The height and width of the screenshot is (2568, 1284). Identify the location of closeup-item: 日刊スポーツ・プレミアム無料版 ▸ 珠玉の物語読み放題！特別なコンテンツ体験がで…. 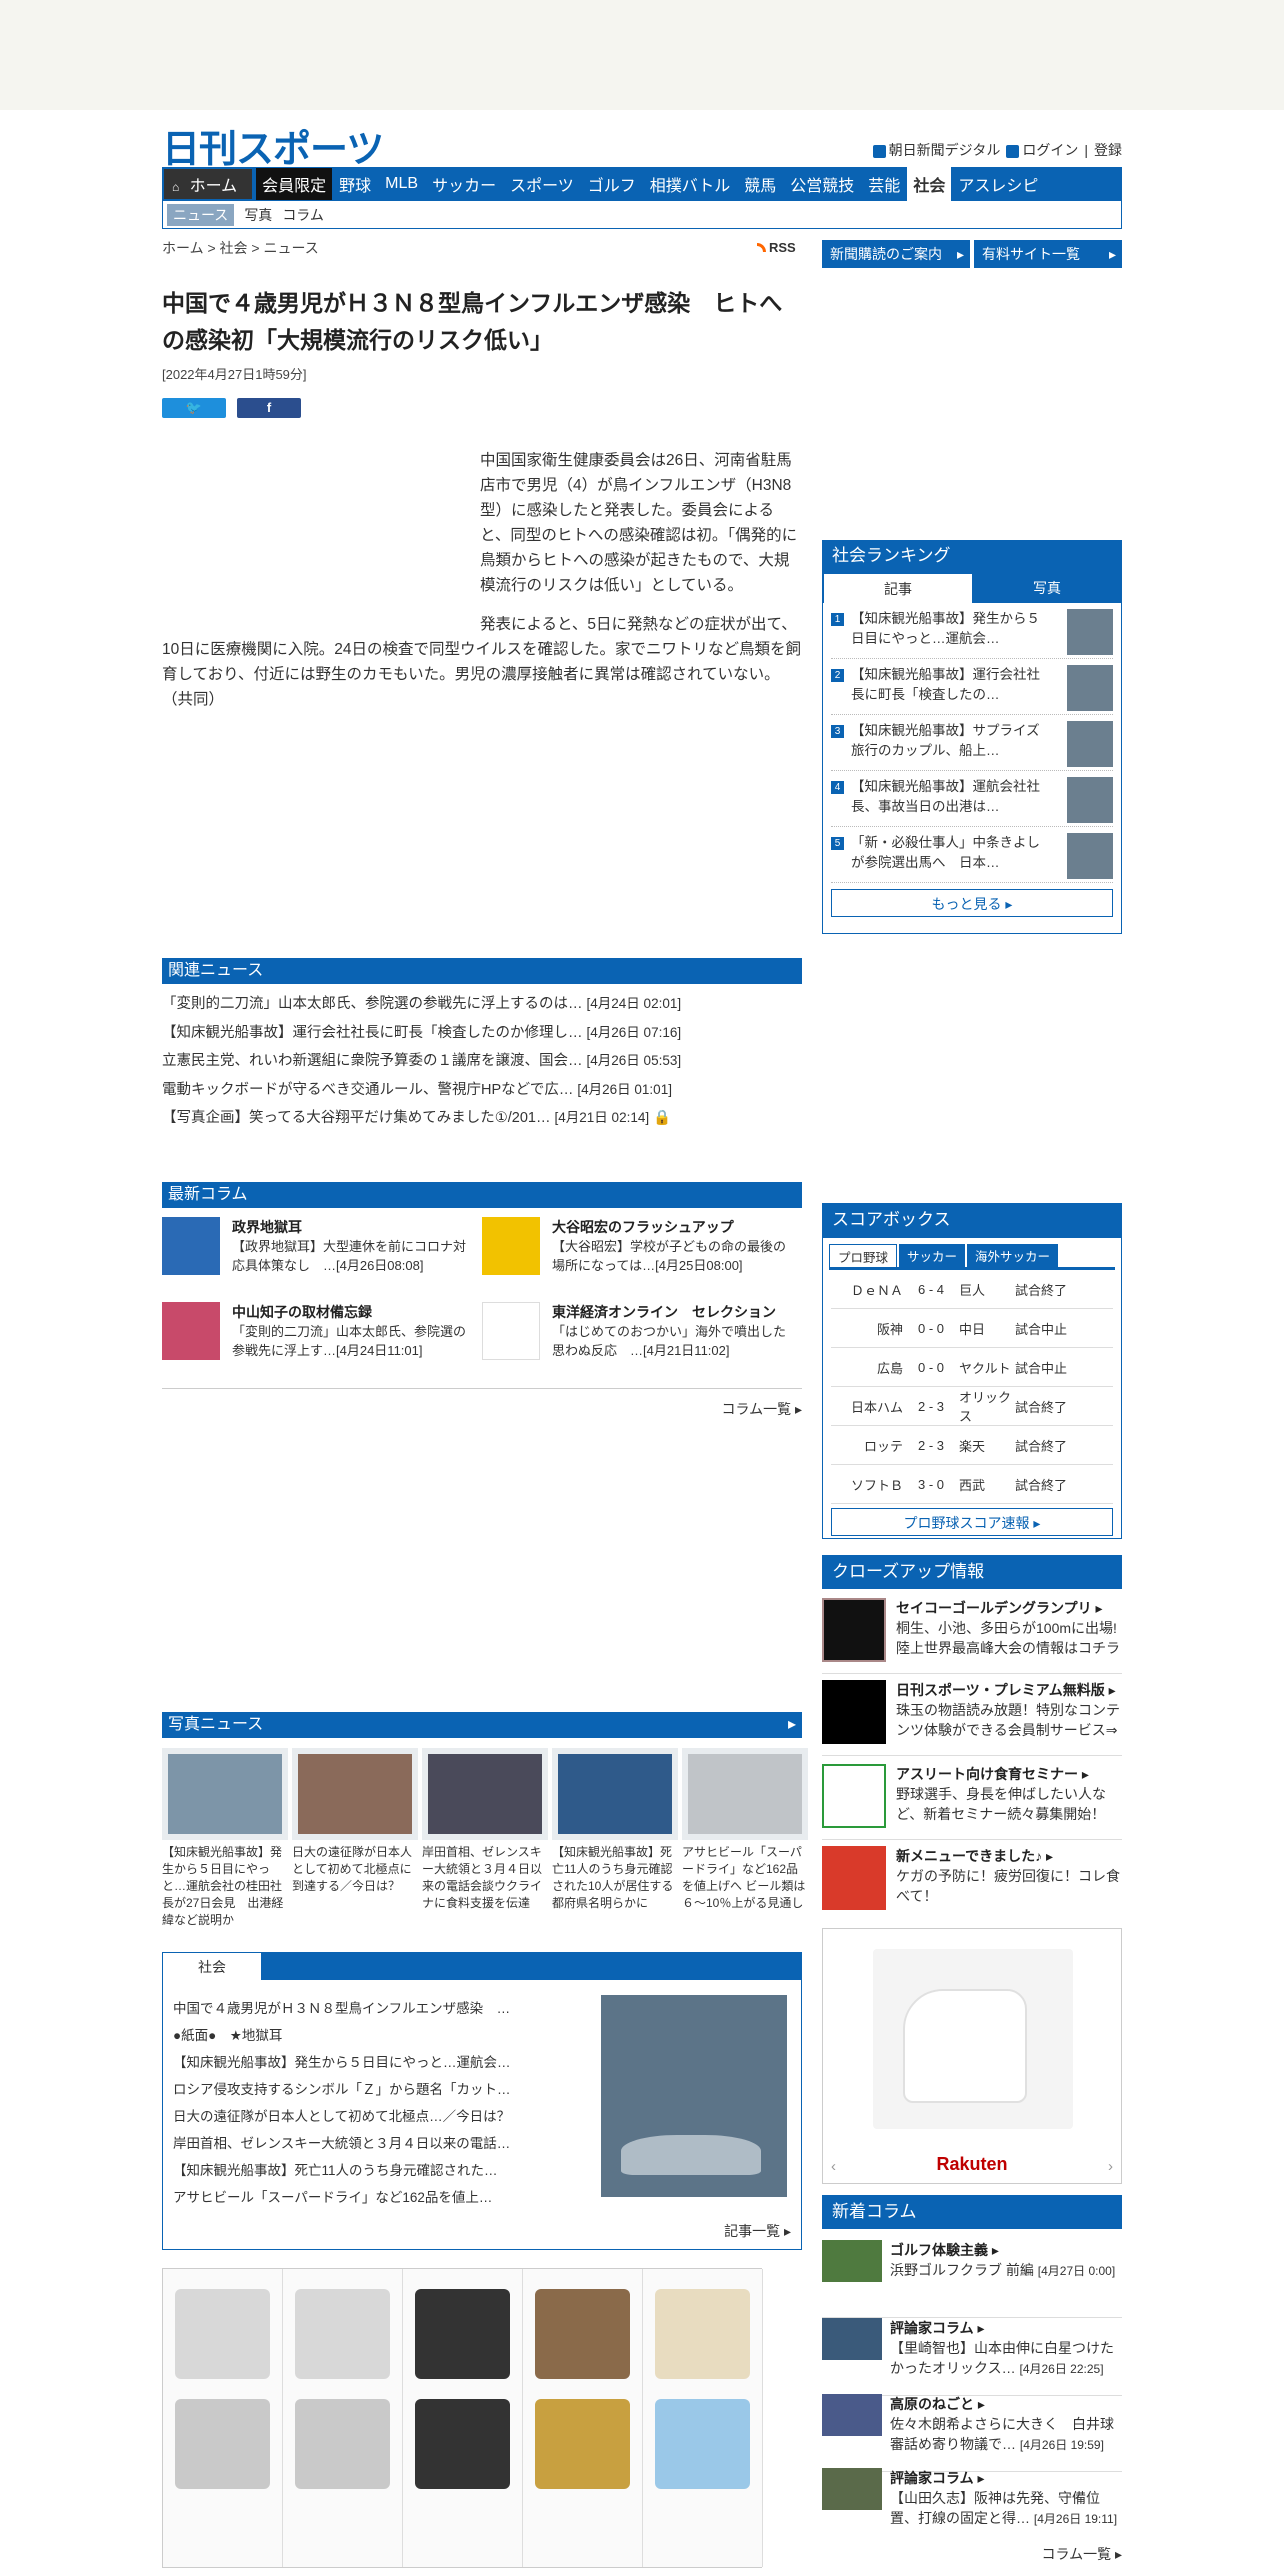
(972, 1718).